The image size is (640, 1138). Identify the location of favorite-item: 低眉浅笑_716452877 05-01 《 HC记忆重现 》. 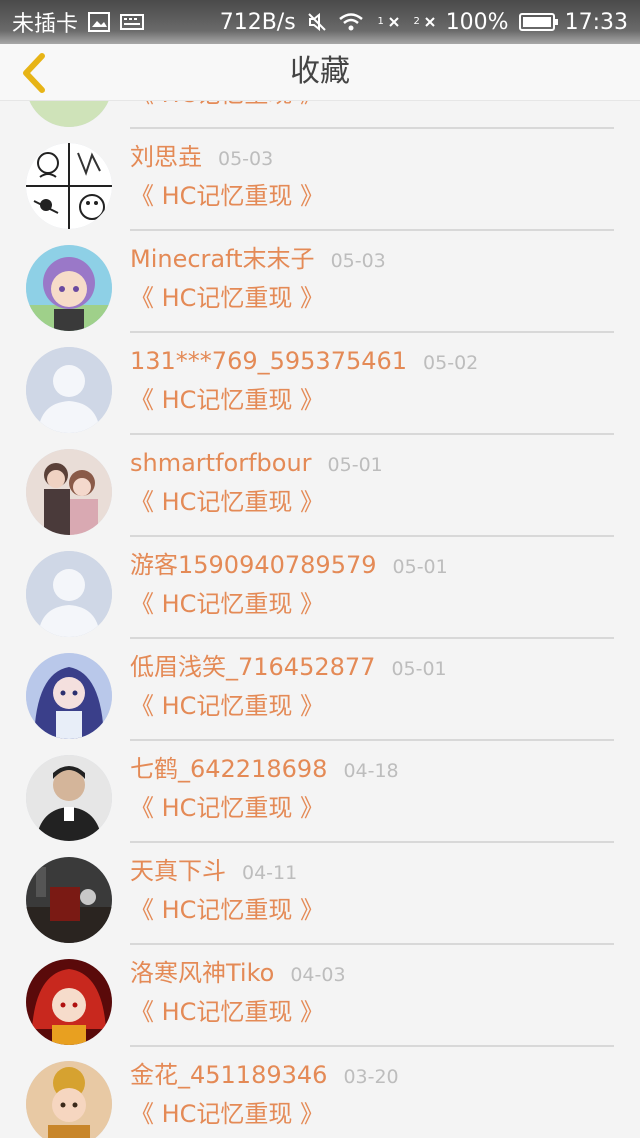
(320, 684).